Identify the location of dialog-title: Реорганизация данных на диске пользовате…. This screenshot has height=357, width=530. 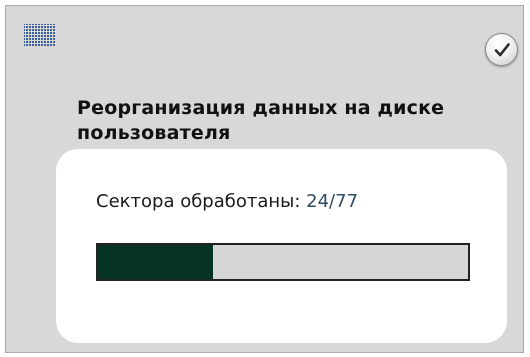
(261, 120).